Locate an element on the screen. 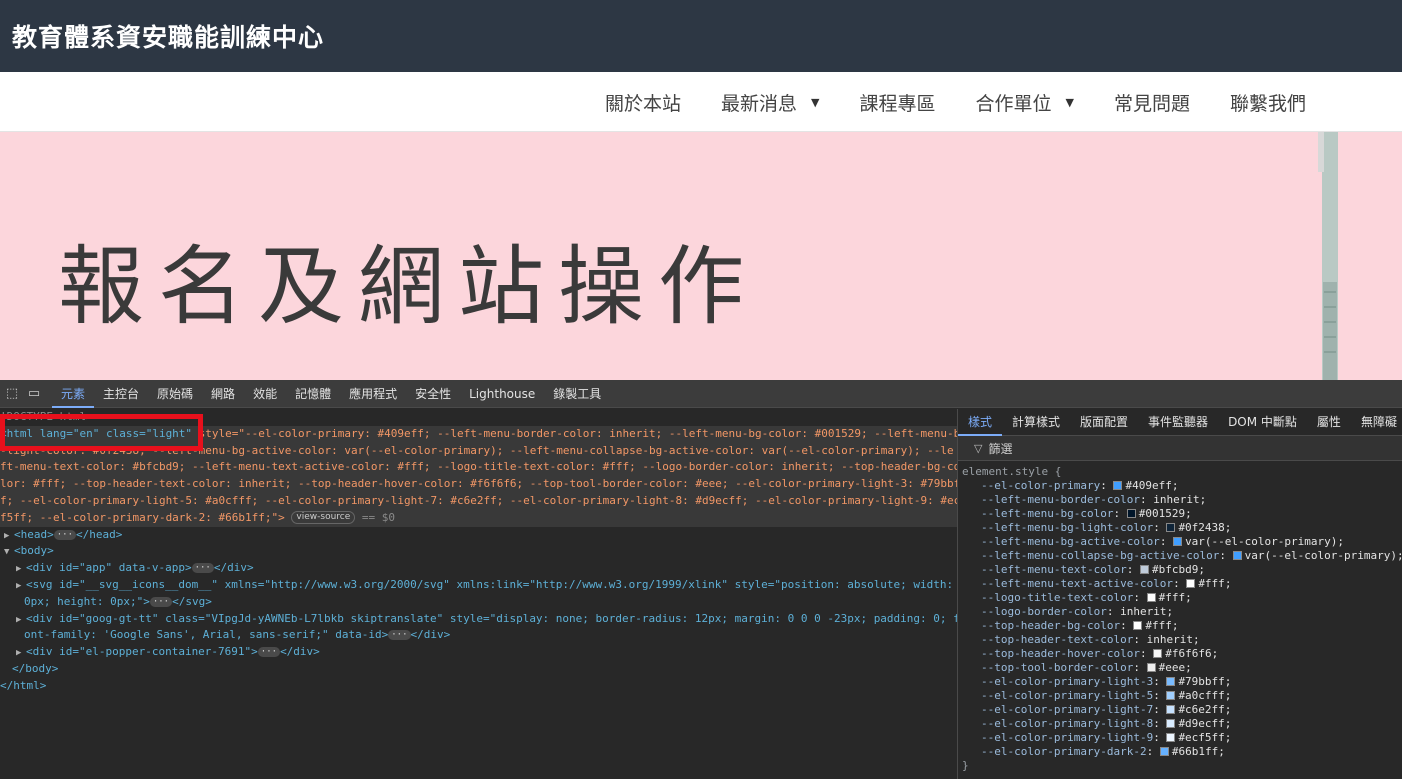 Image resolution: width=1402 pixels, height=779 pixels. prop-value: #f6f6f6 is located at coordinates (1188, 653).